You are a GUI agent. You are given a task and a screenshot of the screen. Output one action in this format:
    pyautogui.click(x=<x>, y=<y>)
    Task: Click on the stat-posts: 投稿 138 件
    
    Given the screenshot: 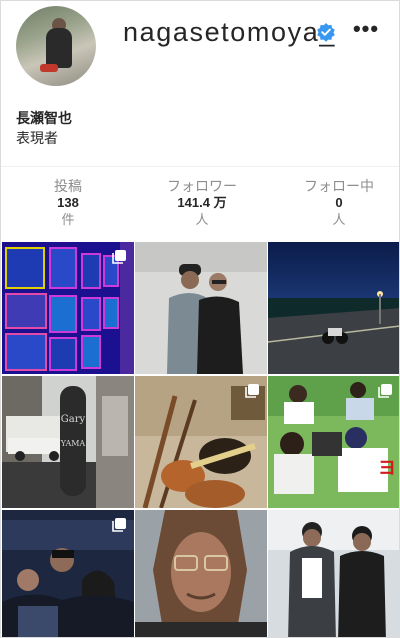 What is the action you would take?
    pyautogui.click(x=68, y=203)
    